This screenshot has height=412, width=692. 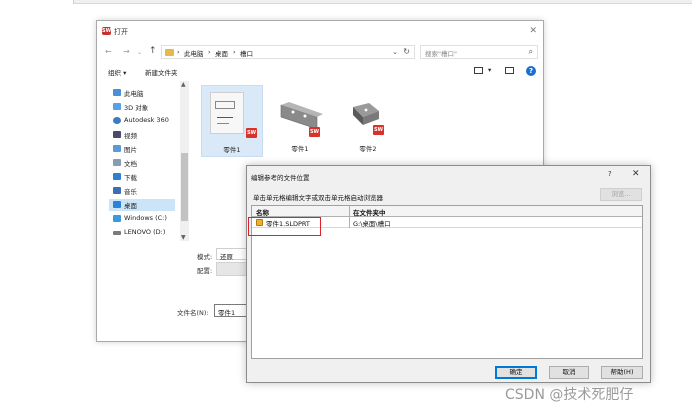 I want to click on solidworks-app-icon: SW, so click(x=107, y=31).